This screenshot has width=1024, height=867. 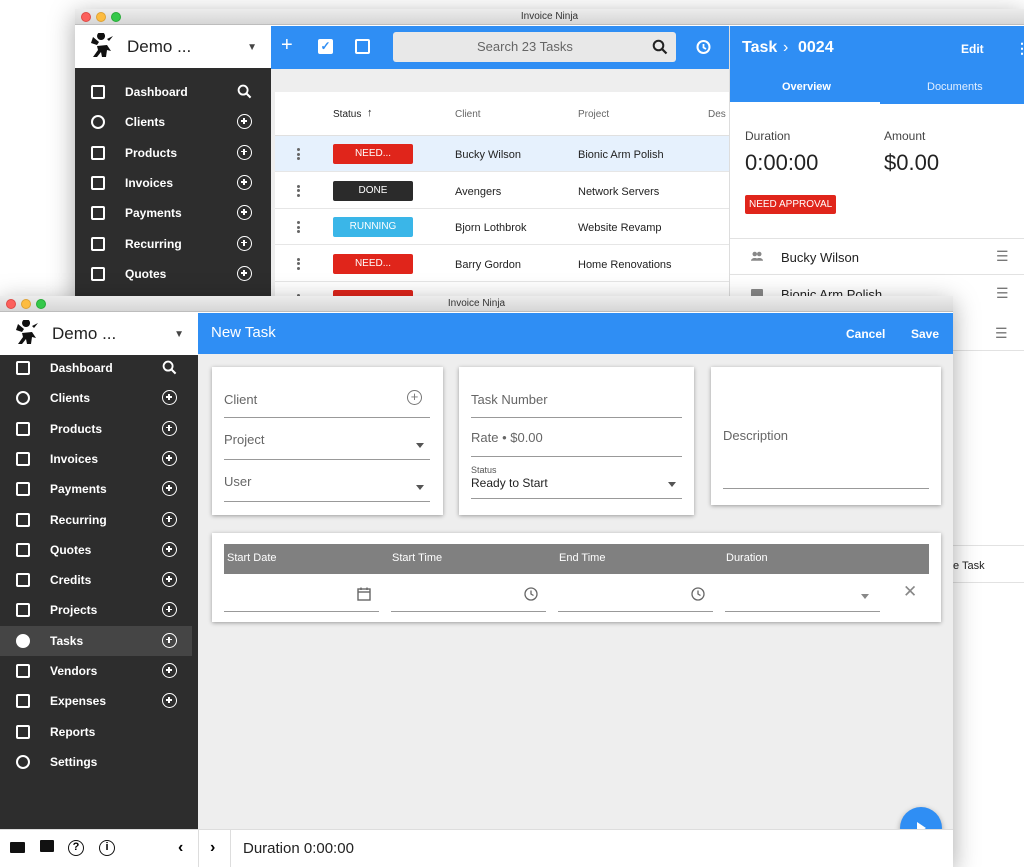 I want to click on description-field, so click(x=826, y=488).